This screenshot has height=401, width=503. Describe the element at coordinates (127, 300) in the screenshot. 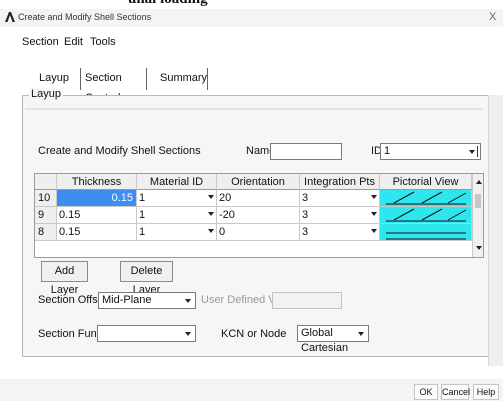

I see `section-offset-value: Mid-Plane` at that location.